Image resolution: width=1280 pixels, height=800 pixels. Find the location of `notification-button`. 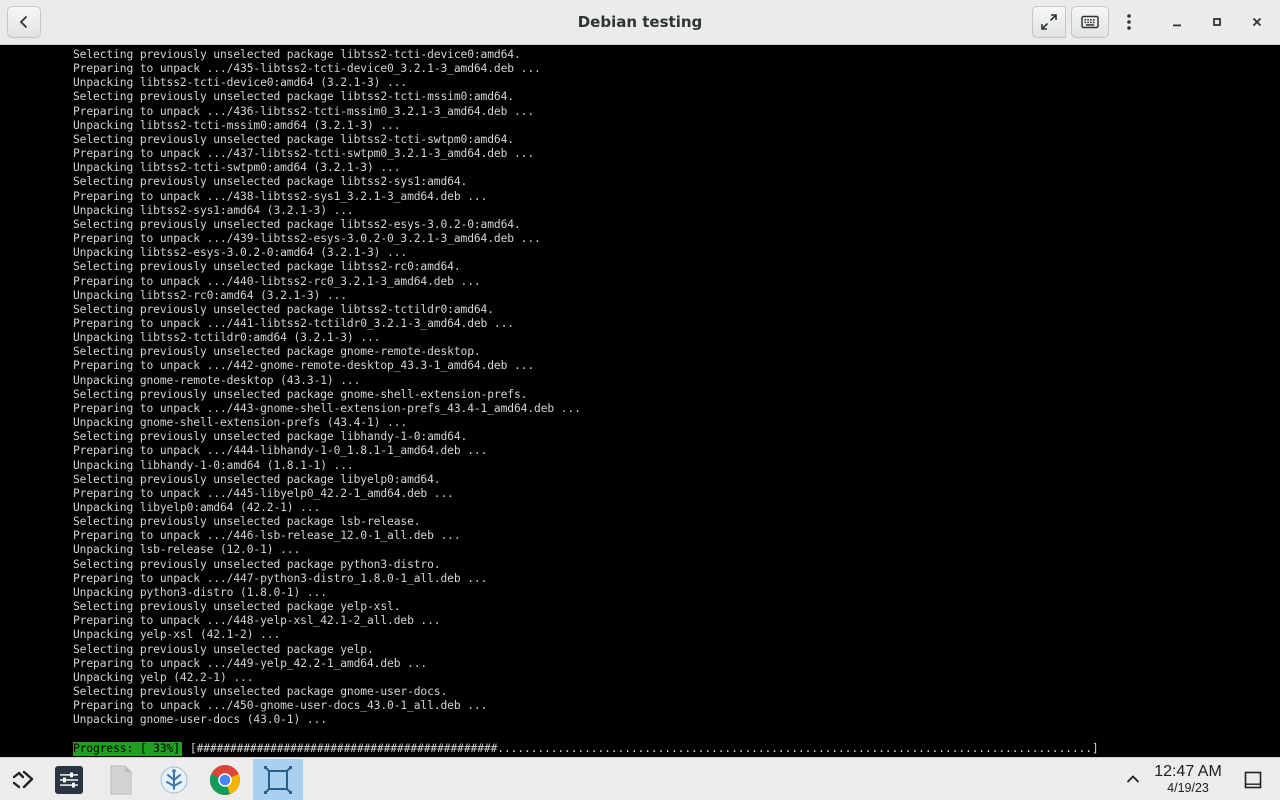

notification-button is located at coordinates (1253, 780).